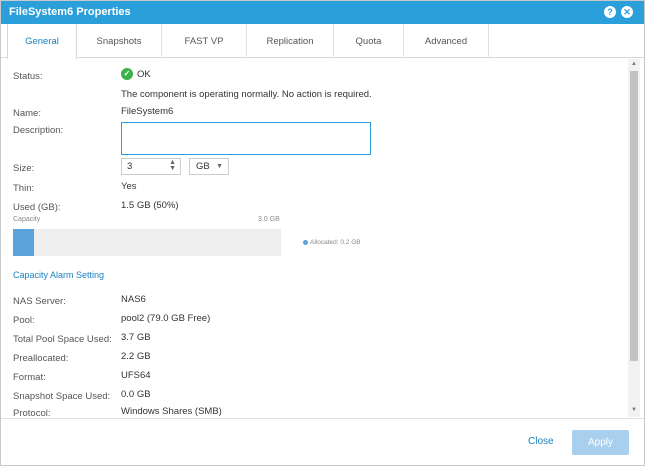  I want to click on description-input, so click(246, 138).